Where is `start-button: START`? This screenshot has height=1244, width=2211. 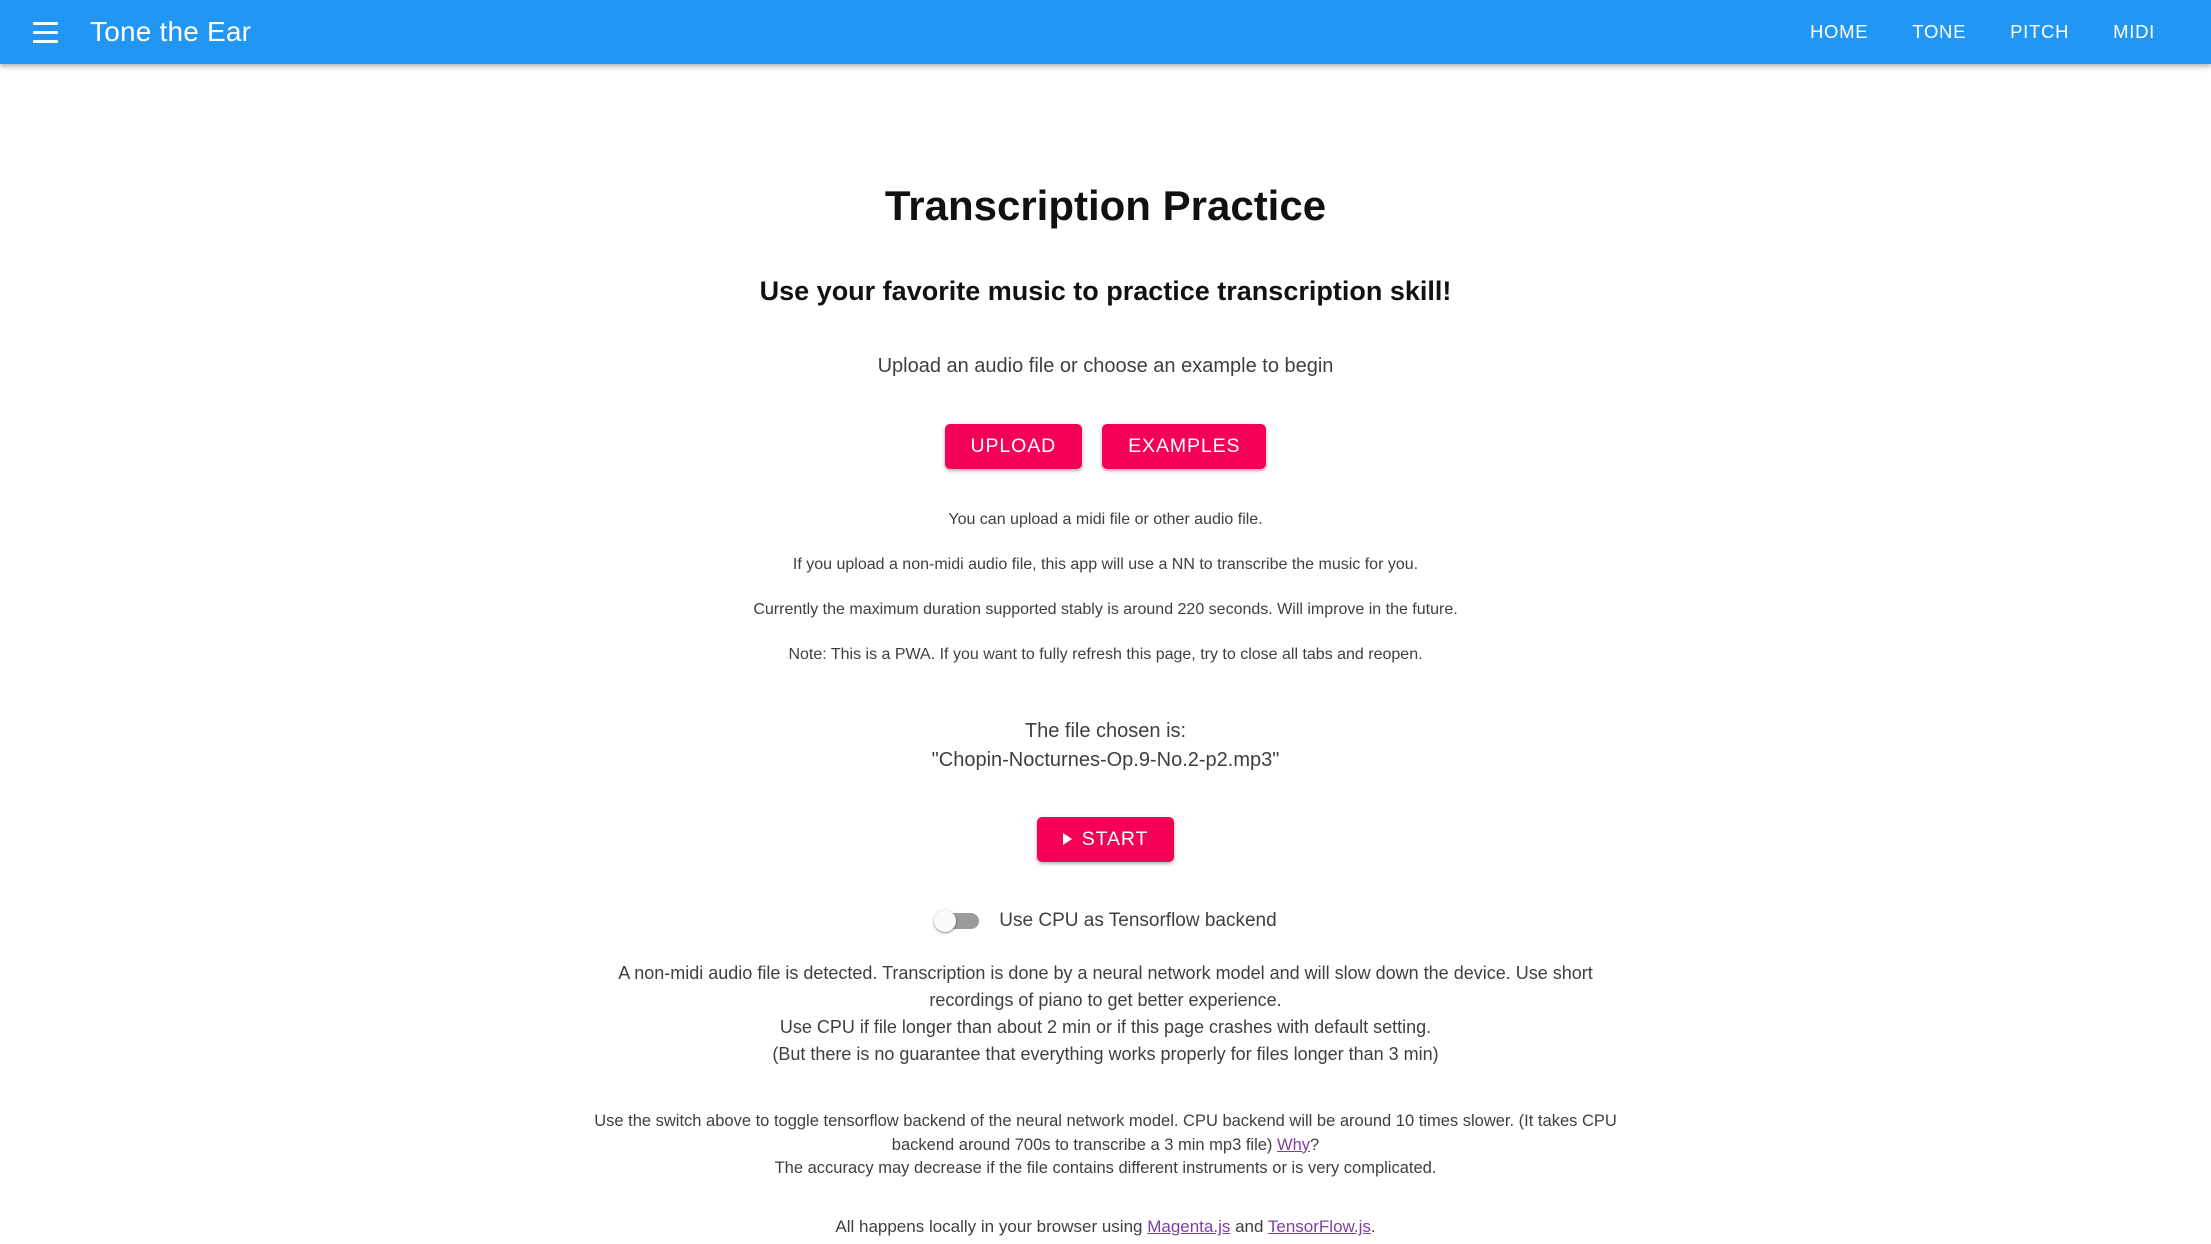
start-button: START is located at coordinates (1105, 839).